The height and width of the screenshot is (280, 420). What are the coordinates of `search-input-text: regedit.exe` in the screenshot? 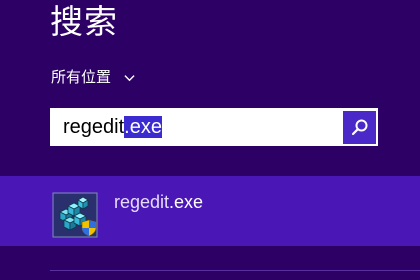 It's located at (203, 127).